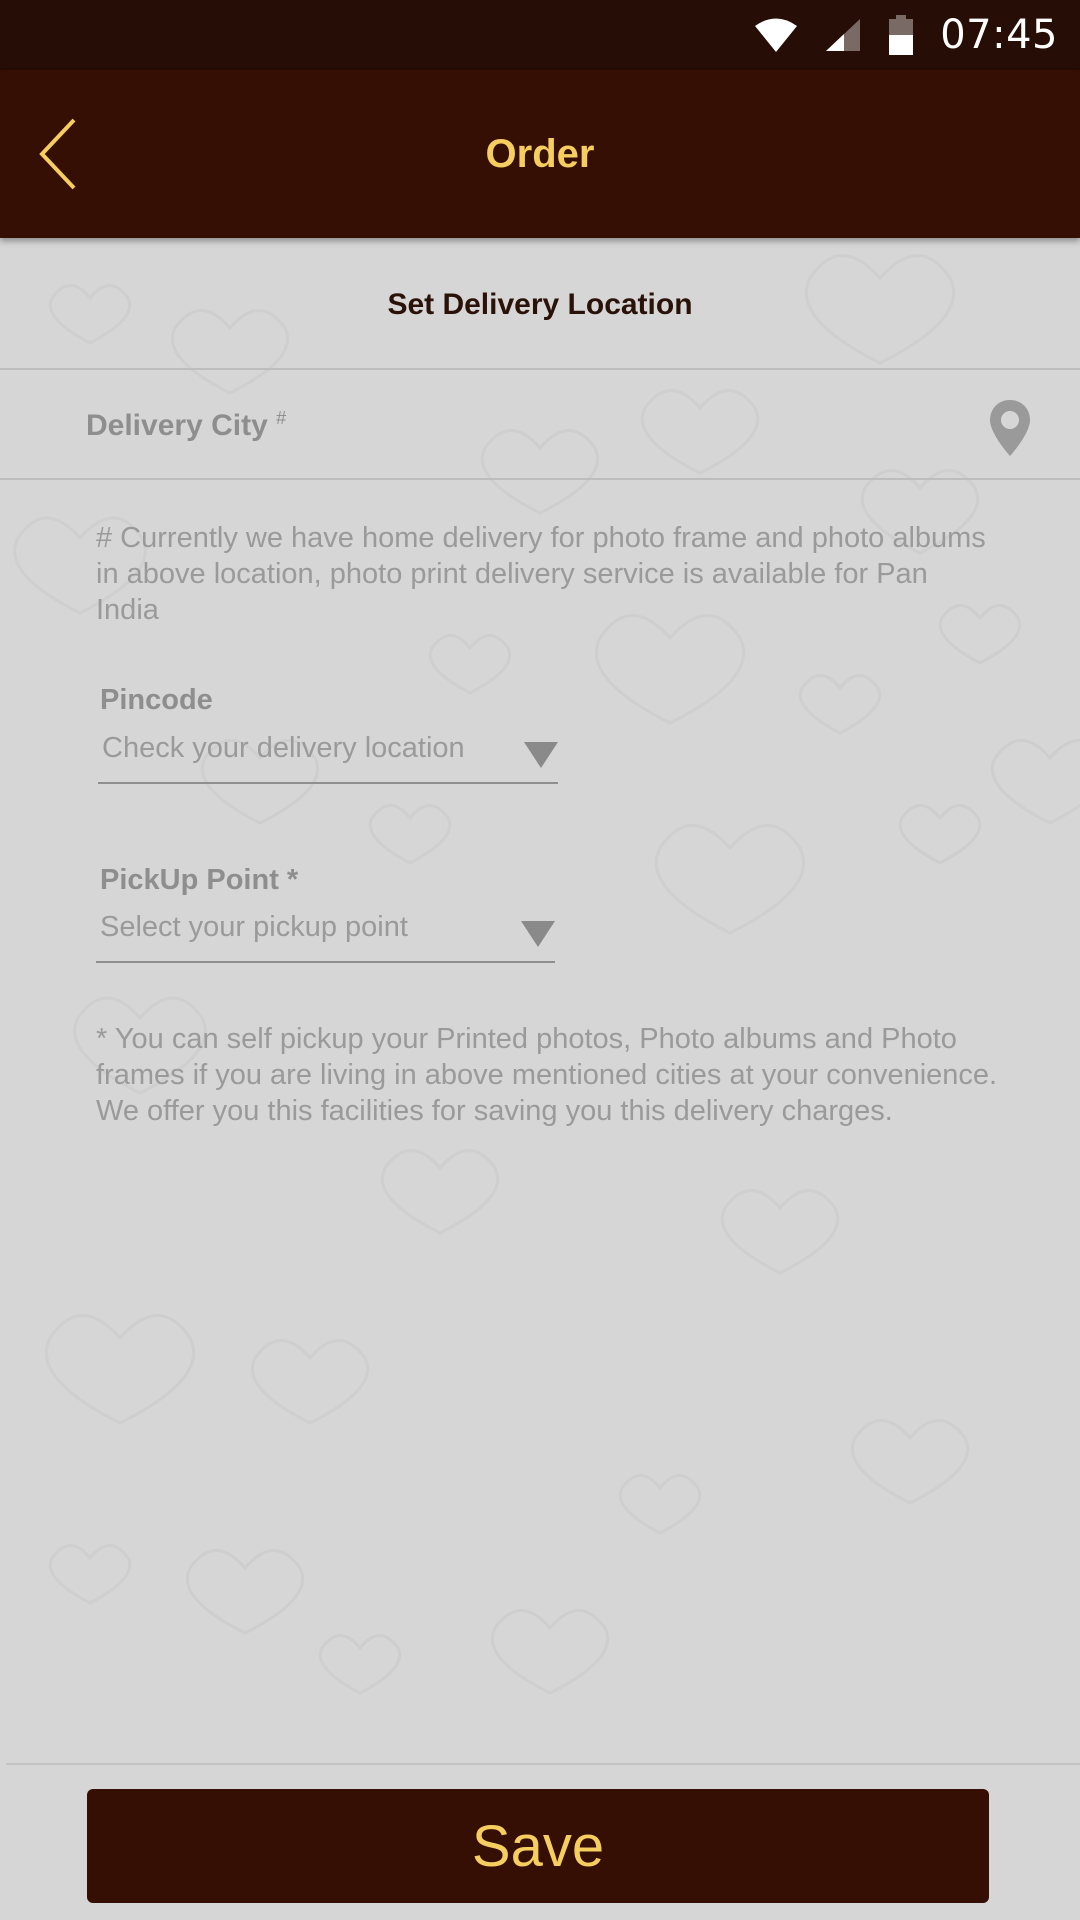 Image resolution: width=1080 pixels, height=1920 pixels. Describe the element at coordinates (254, 927) in the screenshot. I see `pickup-point-placeholder: Select your pickup point` at that location.